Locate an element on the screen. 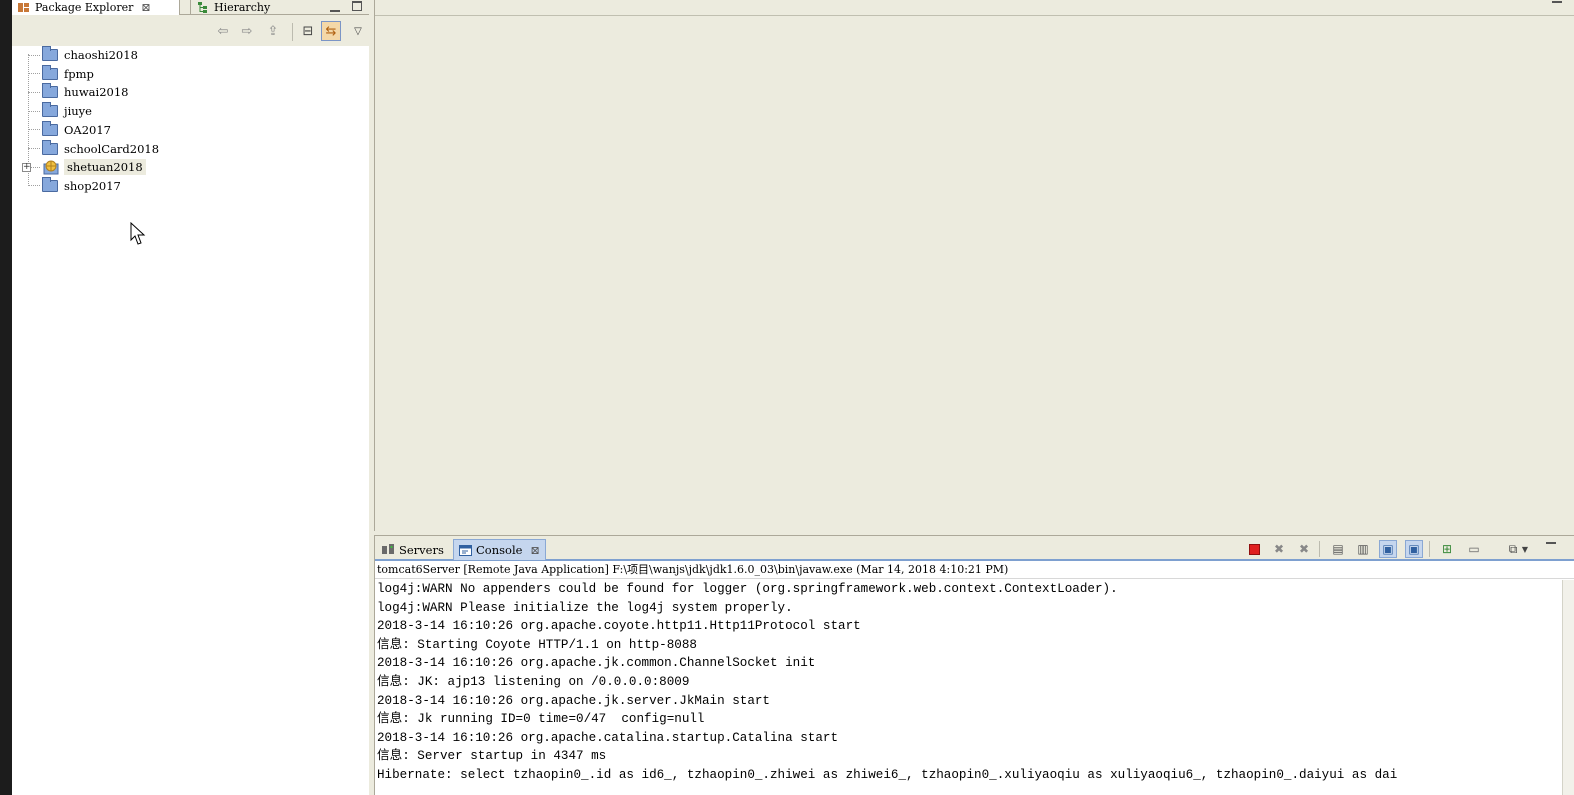 The width and height of the screenshot is (1574, 795). console-tabbar: Servers Console ⊠ ✖ ✖ ▤ ▥ ▣ ▣ ⊞ ▭ ⧉ ▼ is located at coordinates (974, 548).